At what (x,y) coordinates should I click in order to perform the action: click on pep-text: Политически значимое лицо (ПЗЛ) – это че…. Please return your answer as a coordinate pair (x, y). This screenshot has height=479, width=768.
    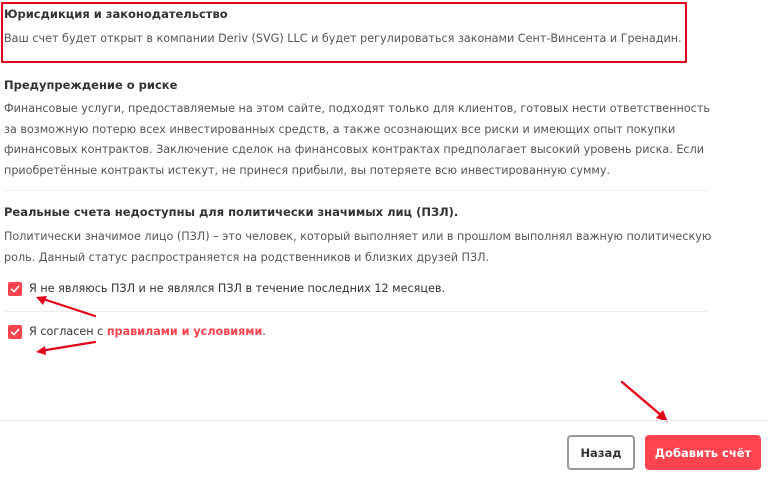
    Looking at the image, I should click on (358, 247).